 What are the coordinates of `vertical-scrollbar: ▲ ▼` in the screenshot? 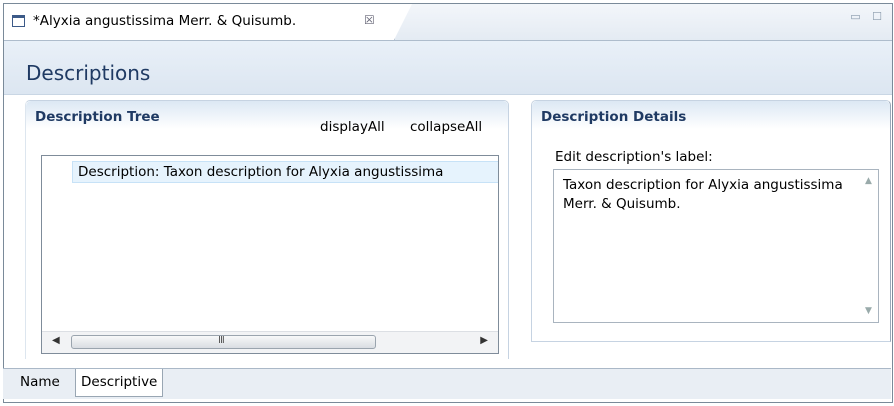 It's located at (869, 246).